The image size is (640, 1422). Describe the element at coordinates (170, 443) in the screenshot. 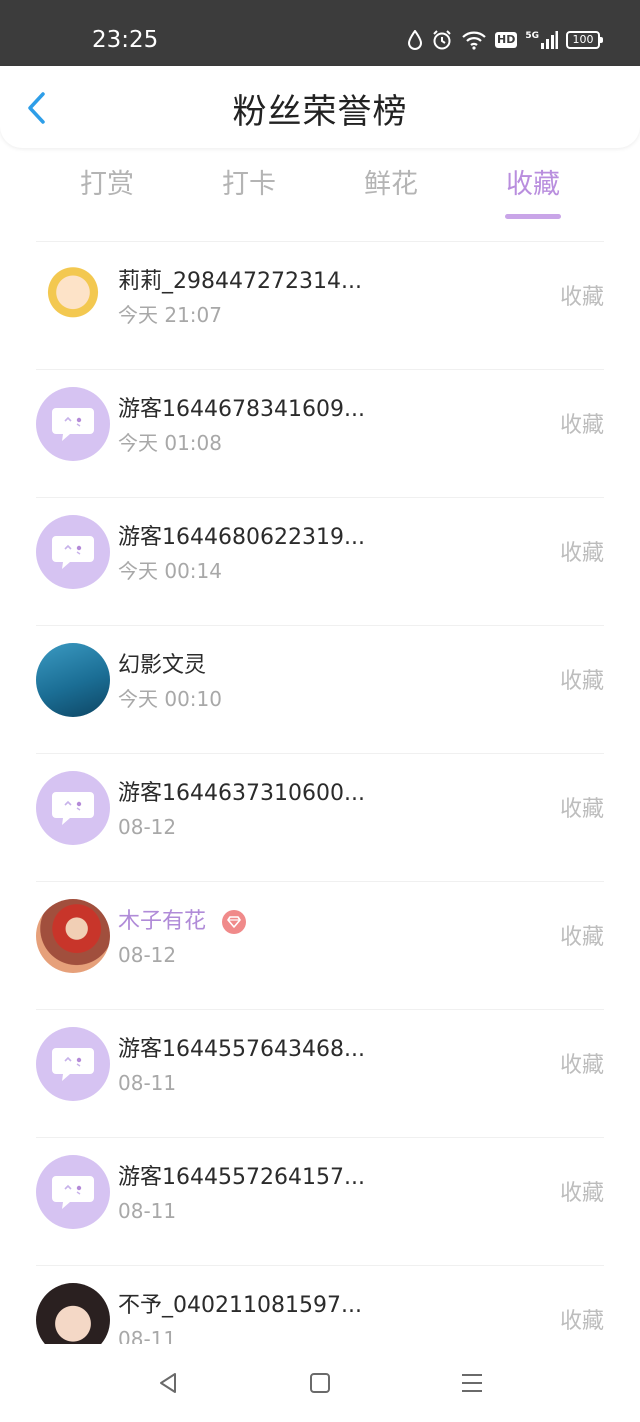

I see `fan-time: 今天 01:08` at that location.